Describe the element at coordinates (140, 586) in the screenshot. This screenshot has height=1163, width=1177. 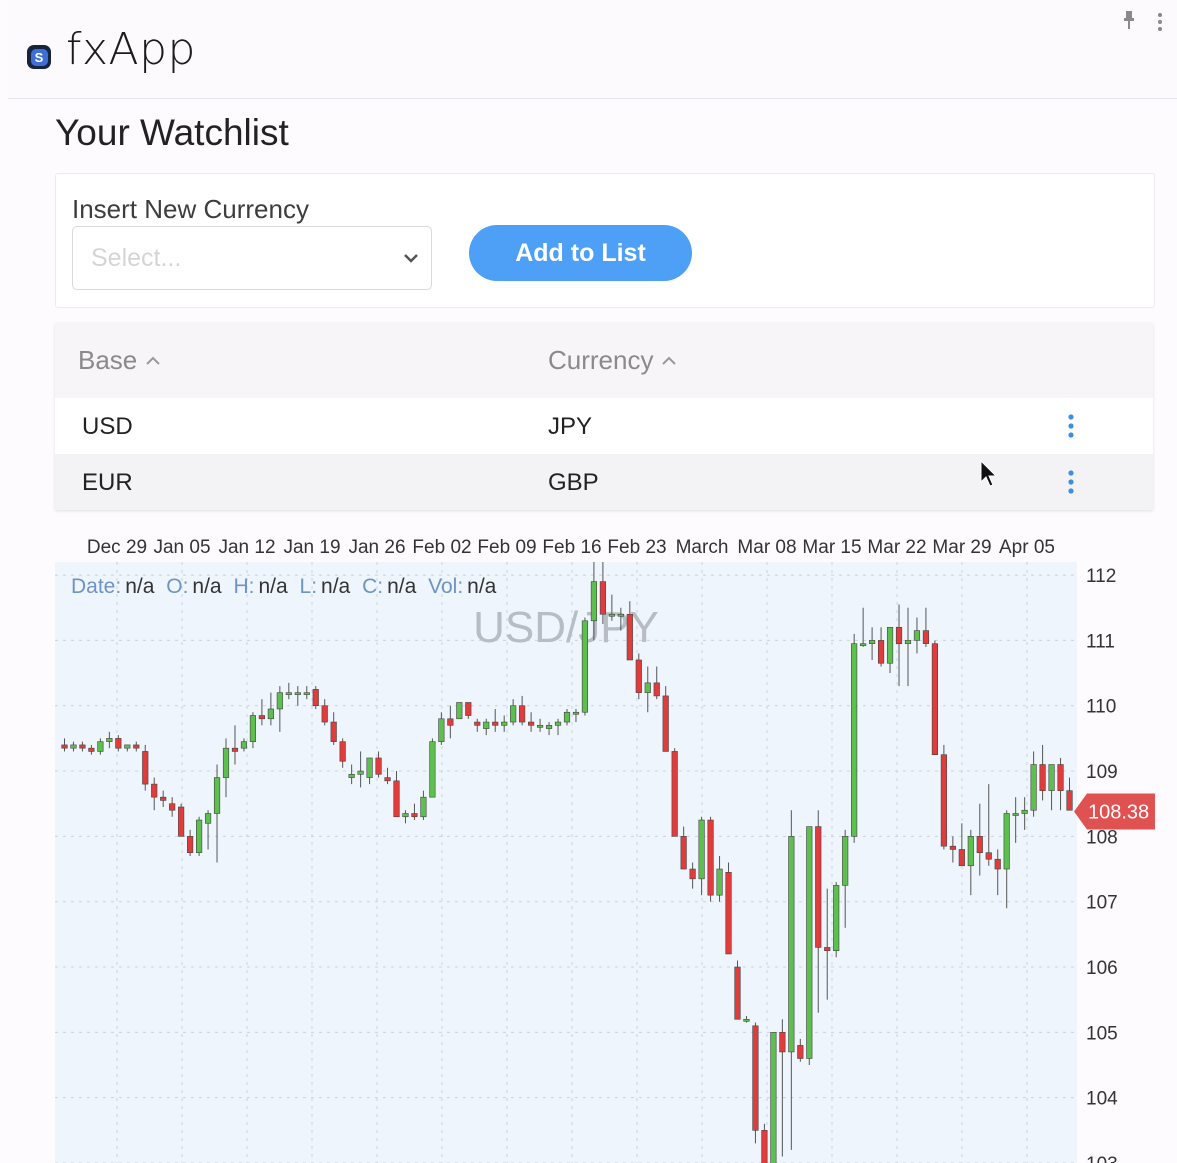
I see `info-date-value: n/a` at that location.